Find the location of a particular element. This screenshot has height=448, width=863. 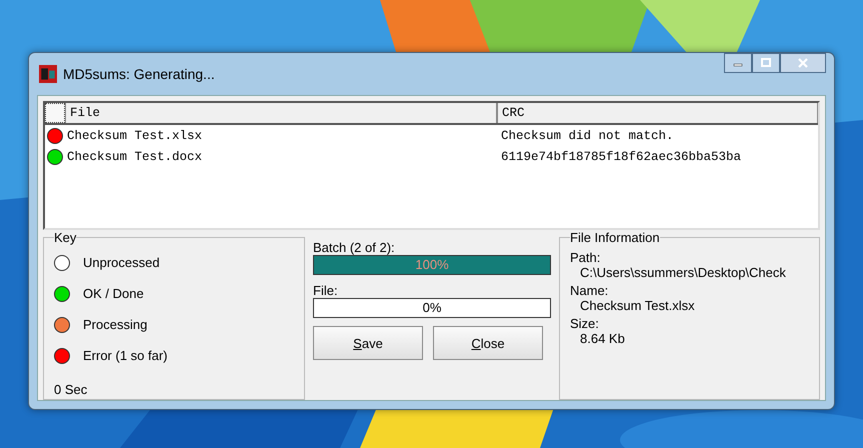

key-label: Error (1 so far) is located at coordinates (125, 355).